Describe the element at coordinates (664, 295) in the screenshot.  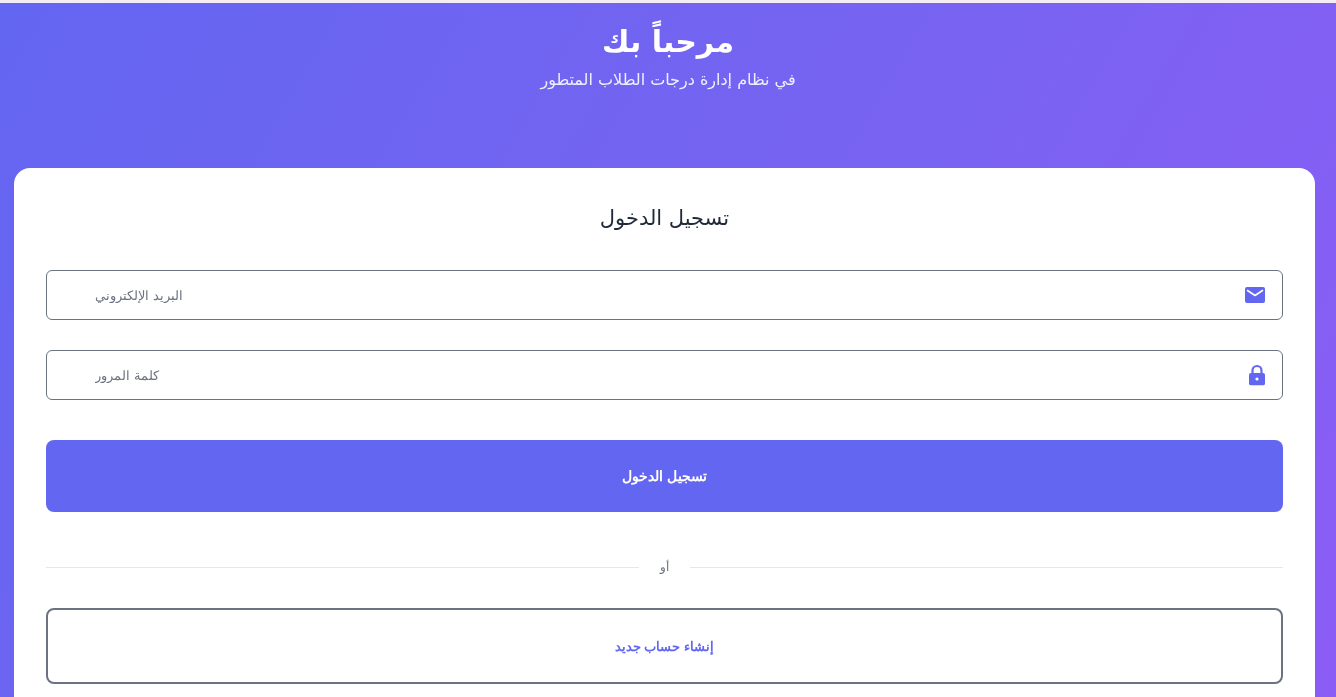
I see `email-field: البريد الإلكتروني` at that location.